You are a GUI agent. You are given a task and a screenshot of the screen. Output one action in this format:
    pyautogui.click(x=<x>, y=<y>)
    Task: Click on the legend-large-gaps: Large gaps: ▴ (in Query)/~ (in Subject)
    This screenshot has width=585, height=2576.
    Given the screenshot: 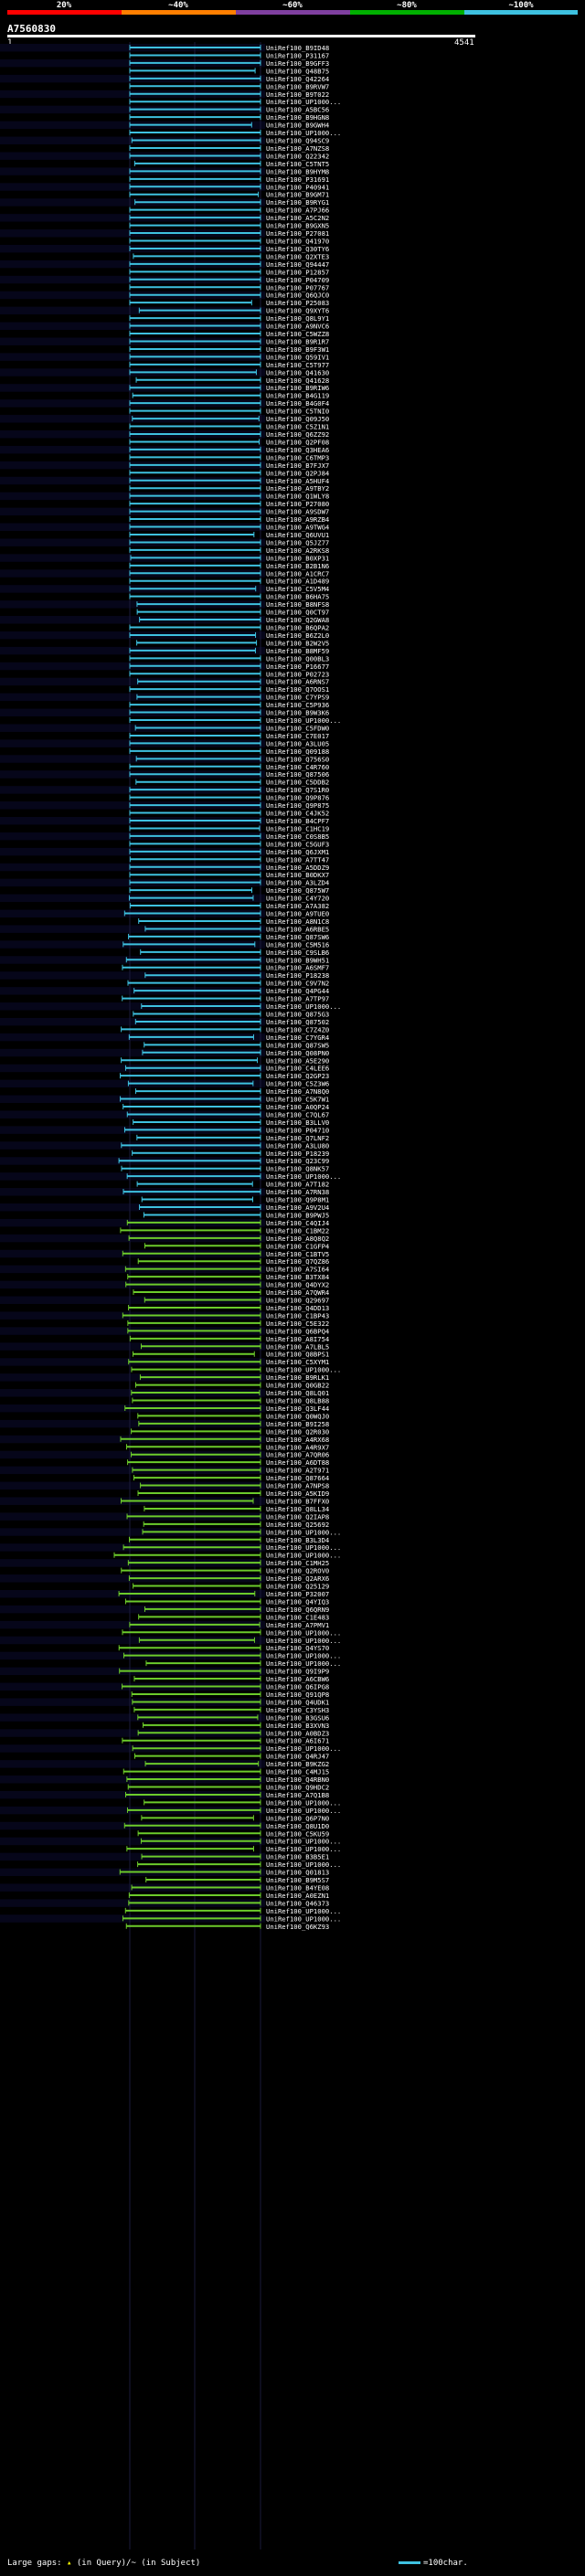 What is the action you would take?
    pyautogui.click(x=104, y=2563)
    